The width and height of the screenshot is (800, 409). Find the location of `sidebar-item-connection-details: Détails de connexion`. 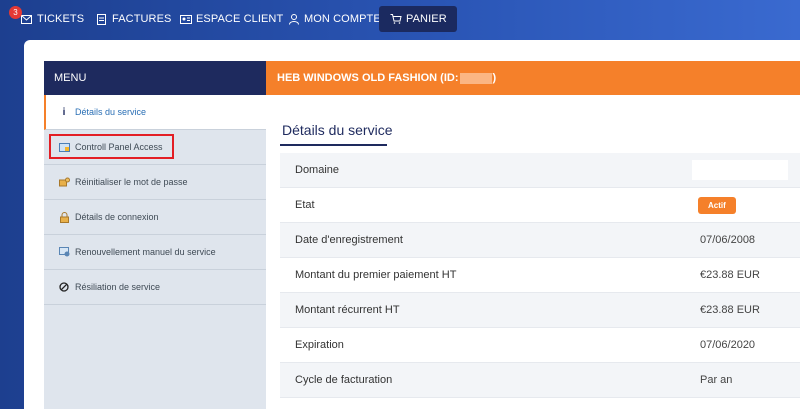

sidebar-item-connection-details: Détails de connexion is located at coordinates (155, 217).